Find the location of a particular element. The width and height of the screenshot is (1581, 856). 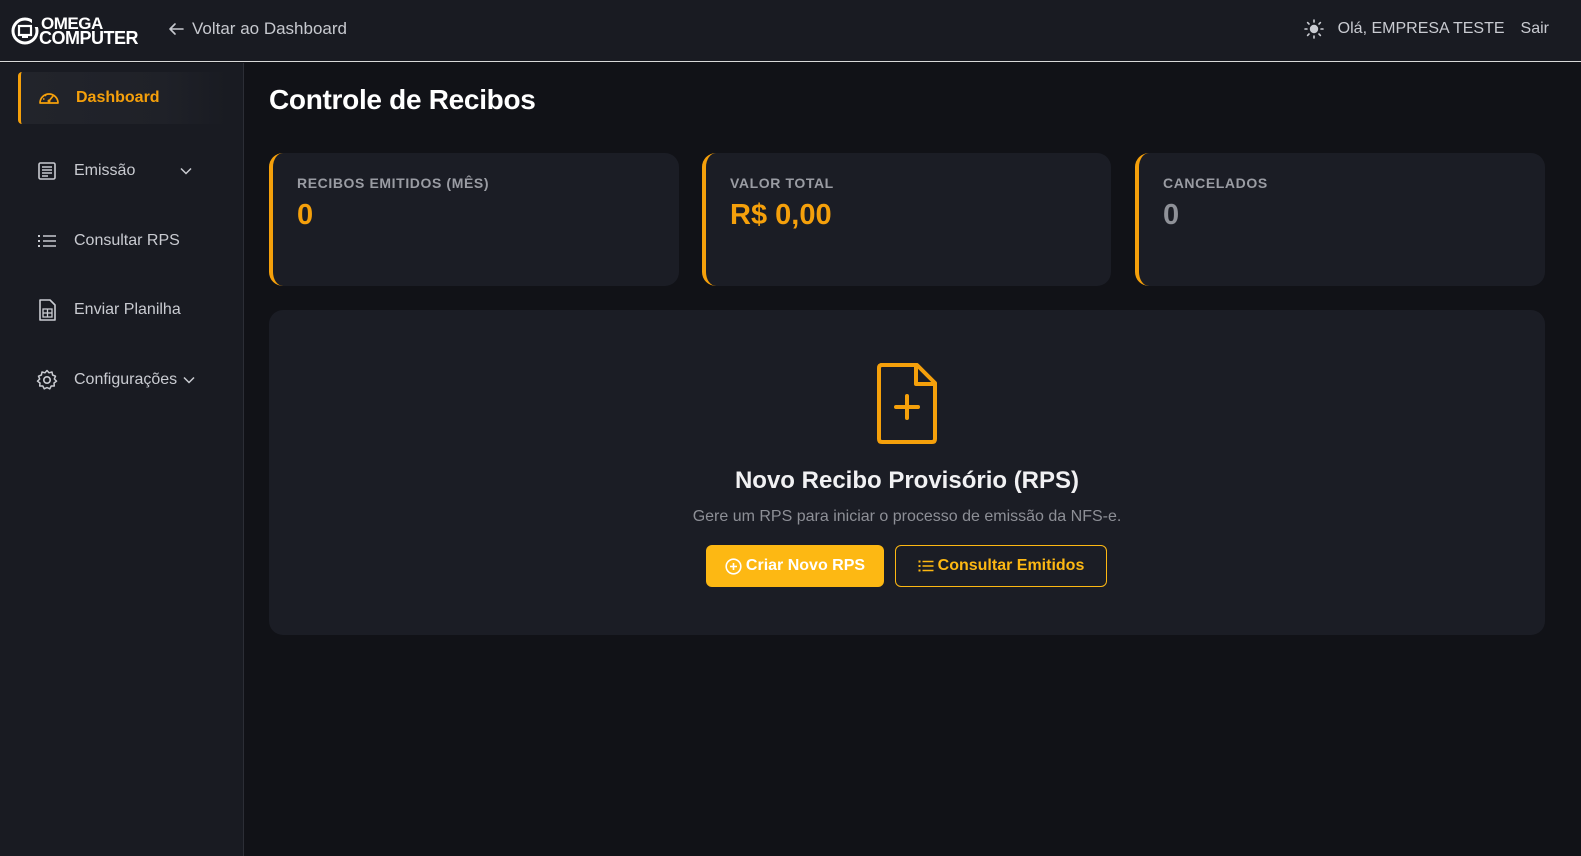

sidebar-item-configuracoes: Configurações is located at coordinates (122, 380).